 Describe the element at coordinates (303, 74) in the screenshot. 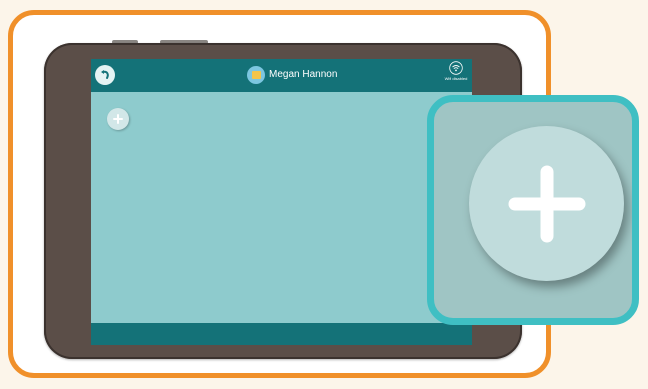

I see `user-name: Megan Hannon` at that location.